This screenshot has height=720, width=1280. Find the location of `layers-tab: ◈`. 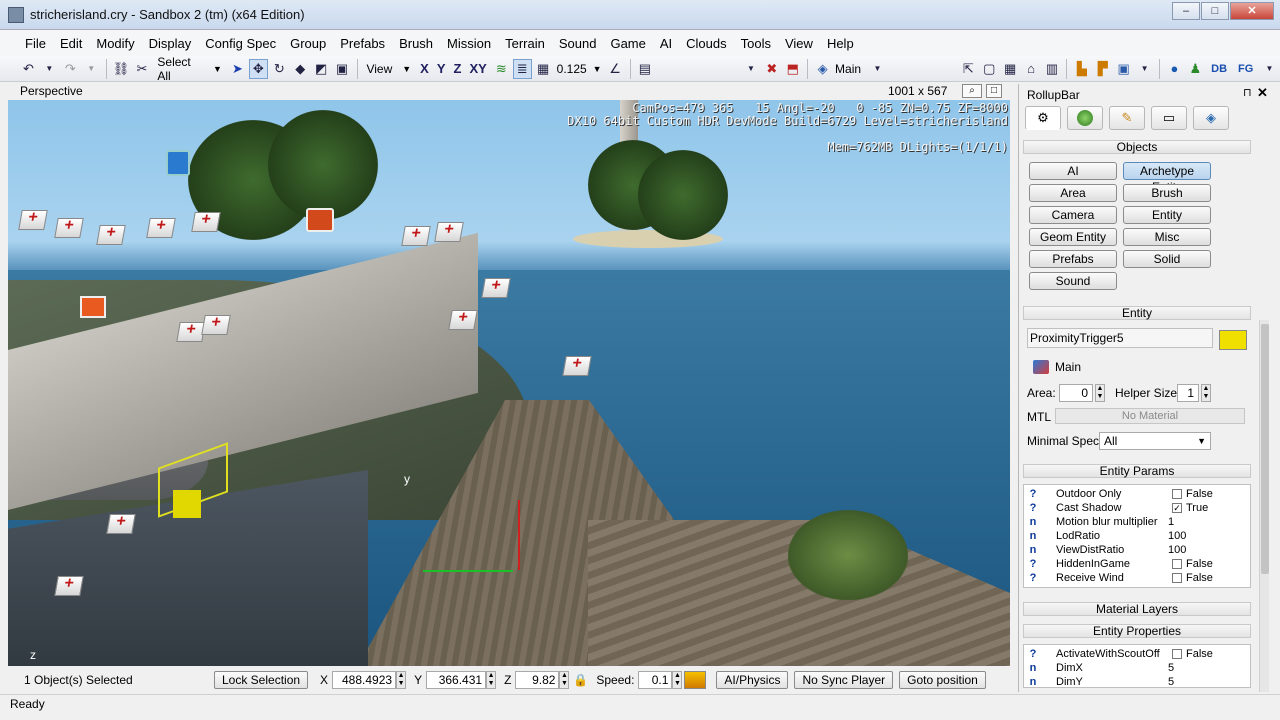

layers-tab: ◈ is located at coordinates (1211, 118).